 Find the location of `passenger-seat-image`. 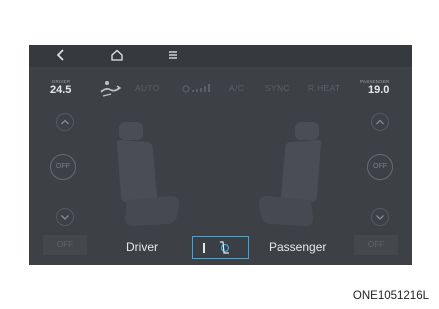

passenger-seat-image is located at coordinates (291, 175).